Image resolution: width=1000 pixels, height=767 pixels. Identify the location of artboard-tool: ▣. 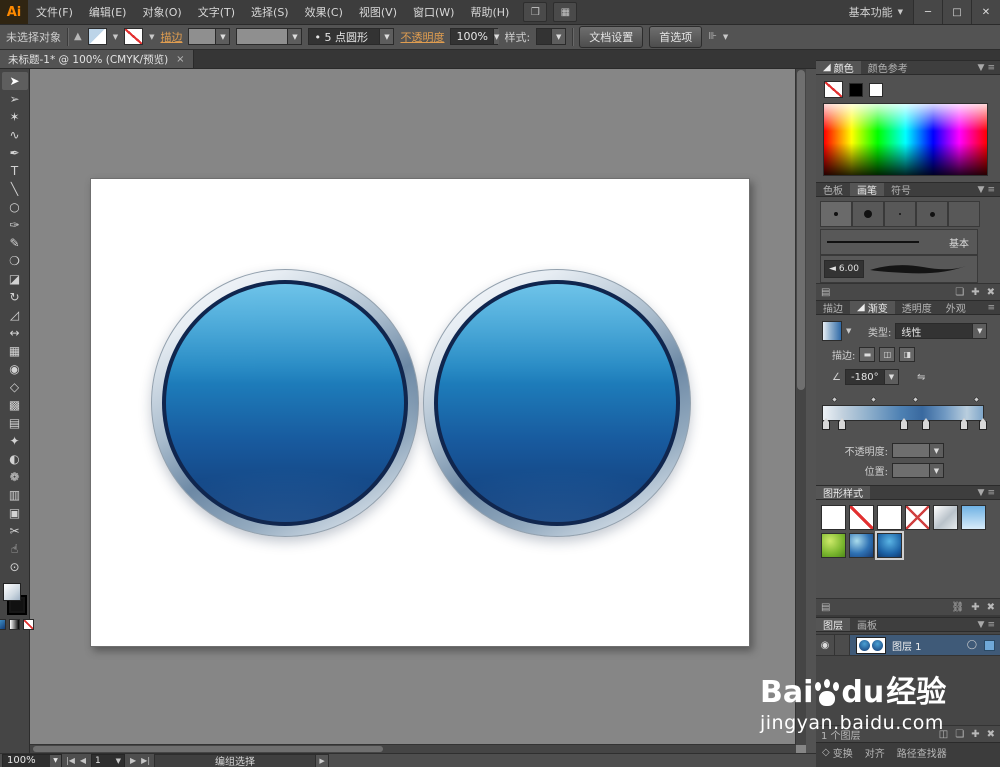
(15, 513).